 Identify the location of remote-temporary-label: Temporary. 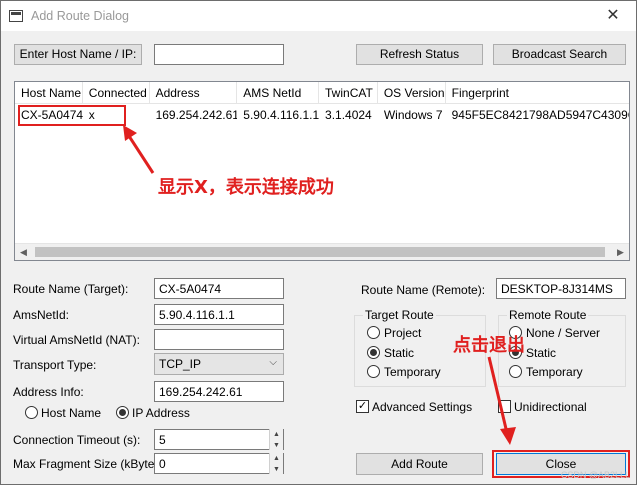
(554, 372).